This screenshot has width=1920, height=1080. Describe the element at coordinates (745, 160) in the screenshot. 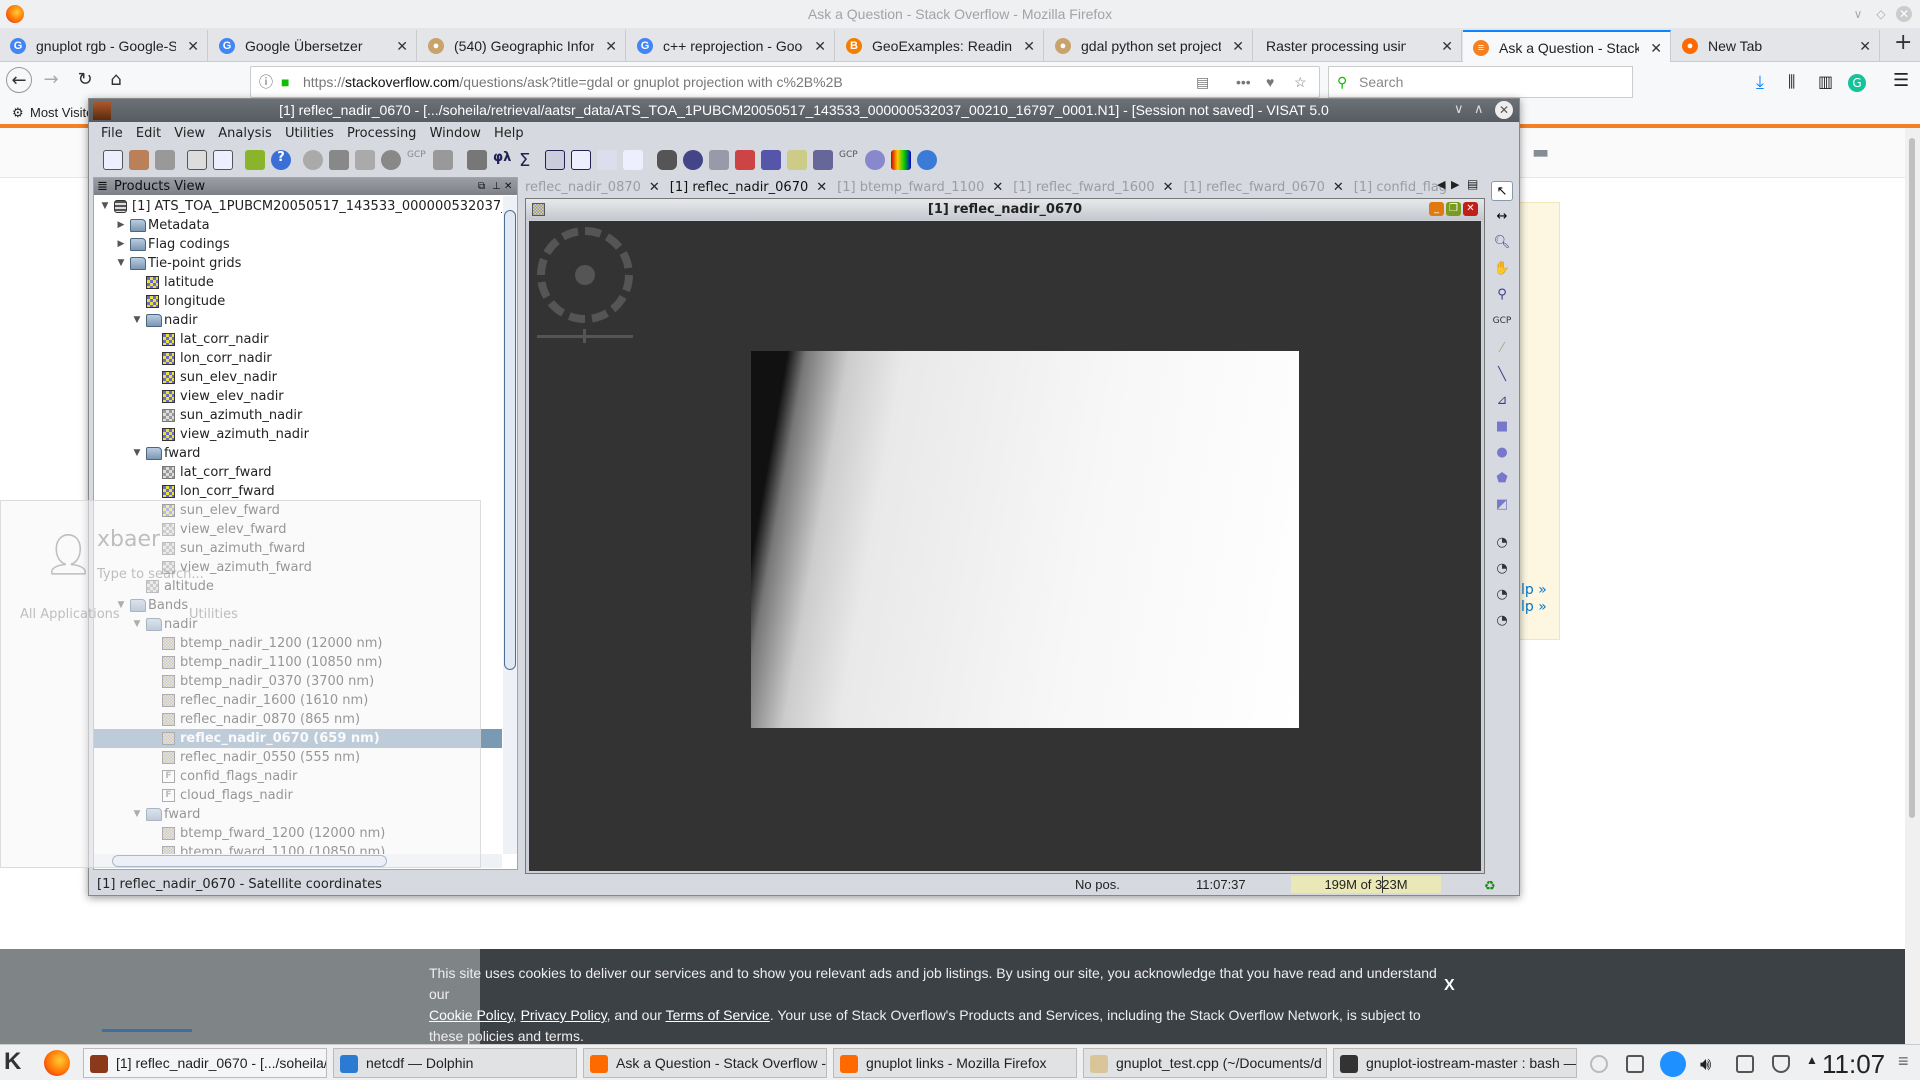

I see `mask-manager-icon` at that location.